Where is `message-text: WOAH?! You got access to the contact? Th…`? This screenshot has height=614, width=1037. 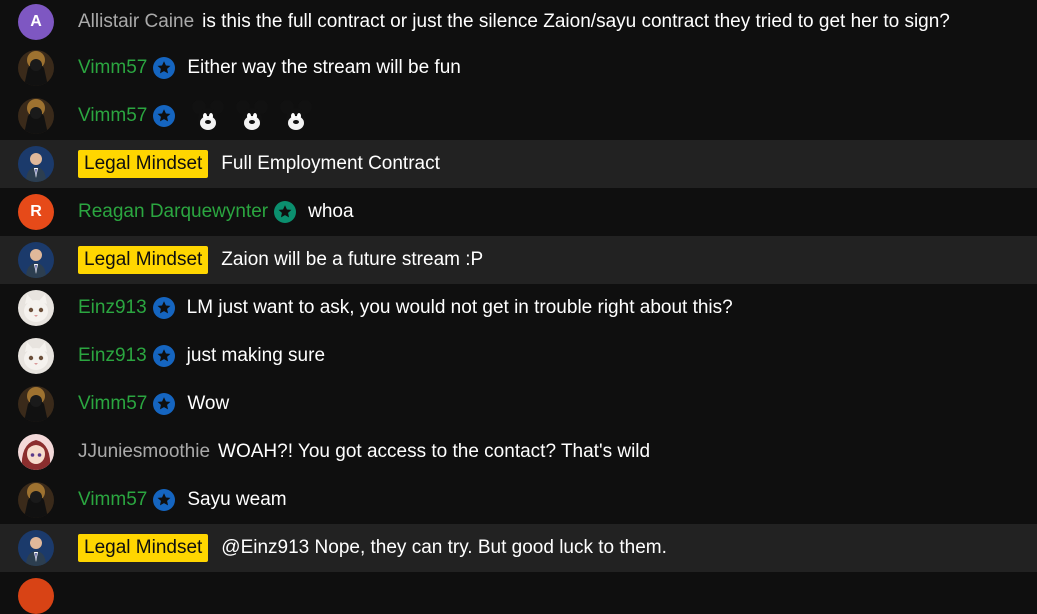
message-text: WOAH?! You got access to the contact? Th… is located at coordinates (434, 451).